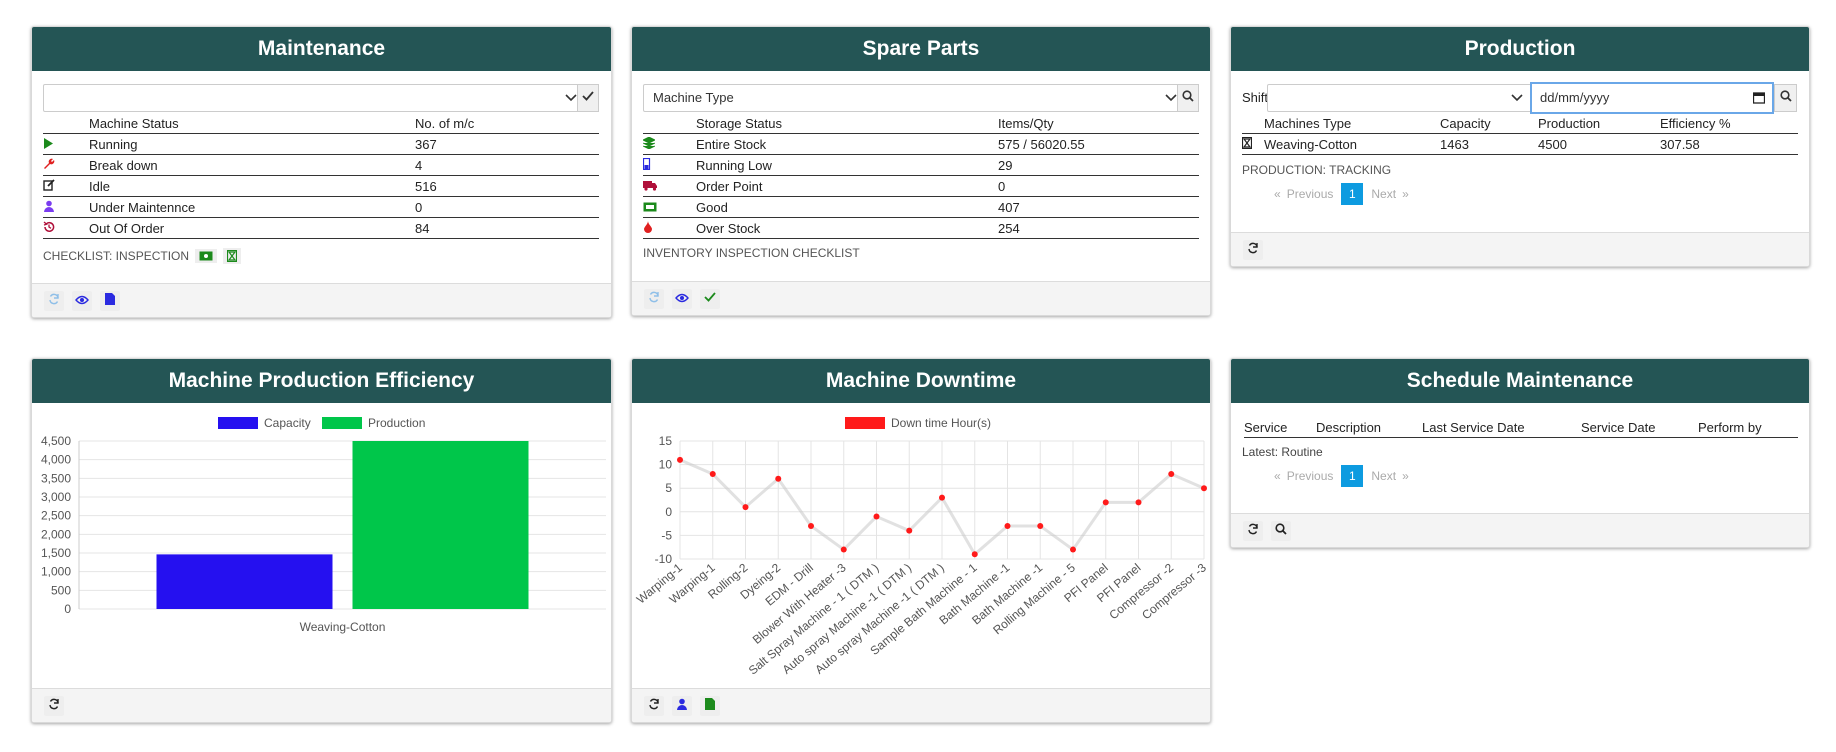 The height and width of the screenshot is (752, 1836). What do you see at coordinates (1748, 427) in the screenshot?
I see `column-header: Perform by` at bounding box center [1748, 427].